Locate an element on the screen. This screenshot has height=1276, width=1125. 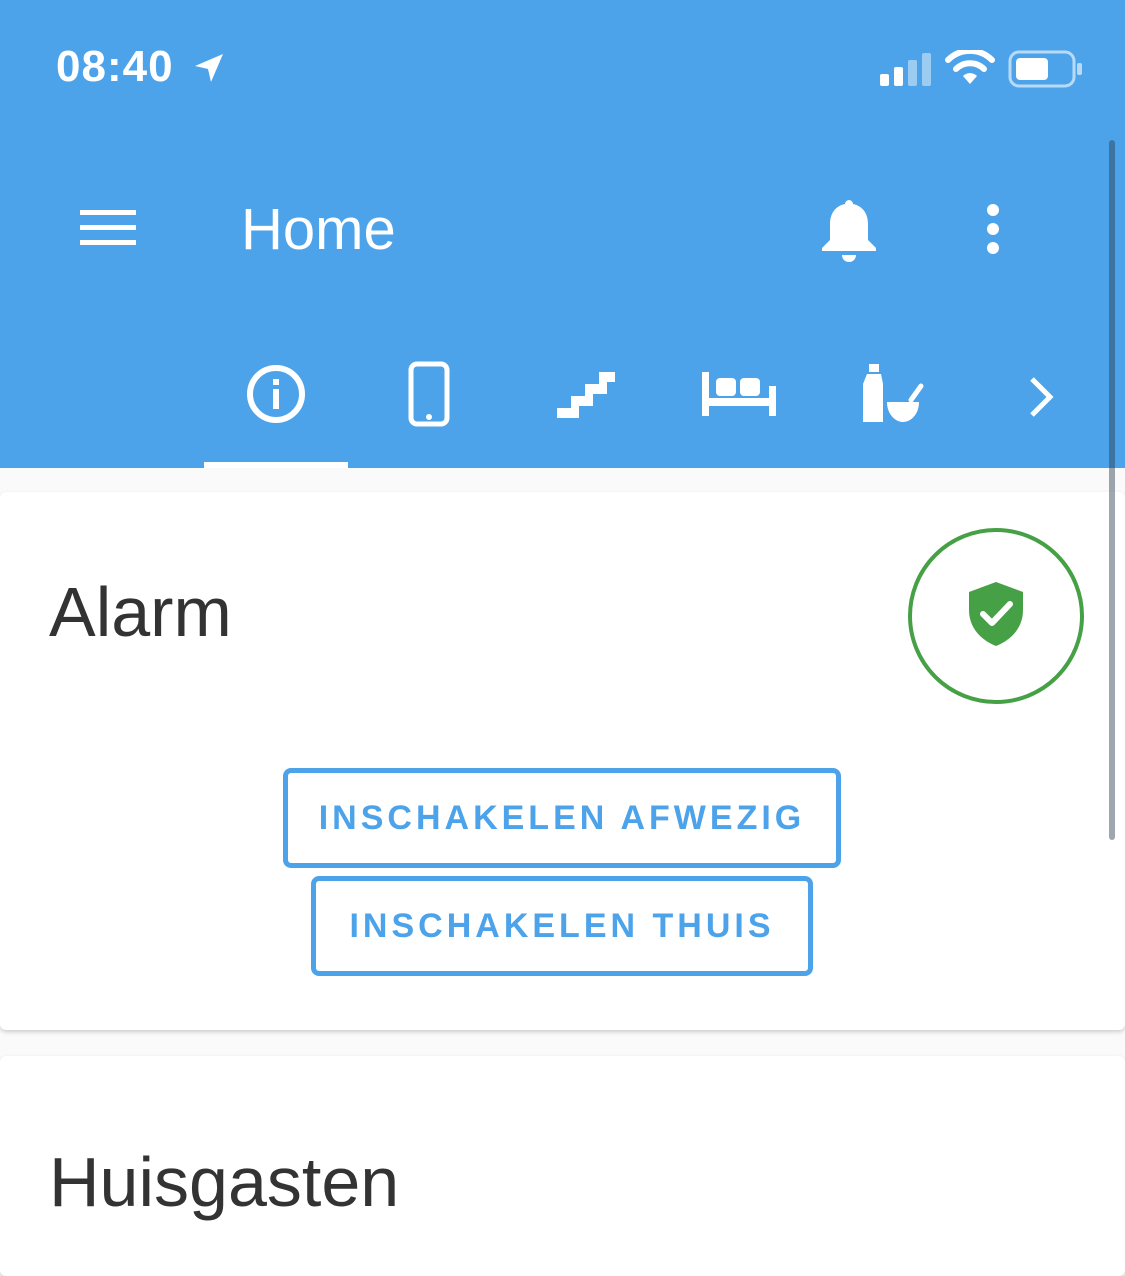
arm-away-button: INSCHAKELEN AFWEZIG is located at coordinates (562, 818).